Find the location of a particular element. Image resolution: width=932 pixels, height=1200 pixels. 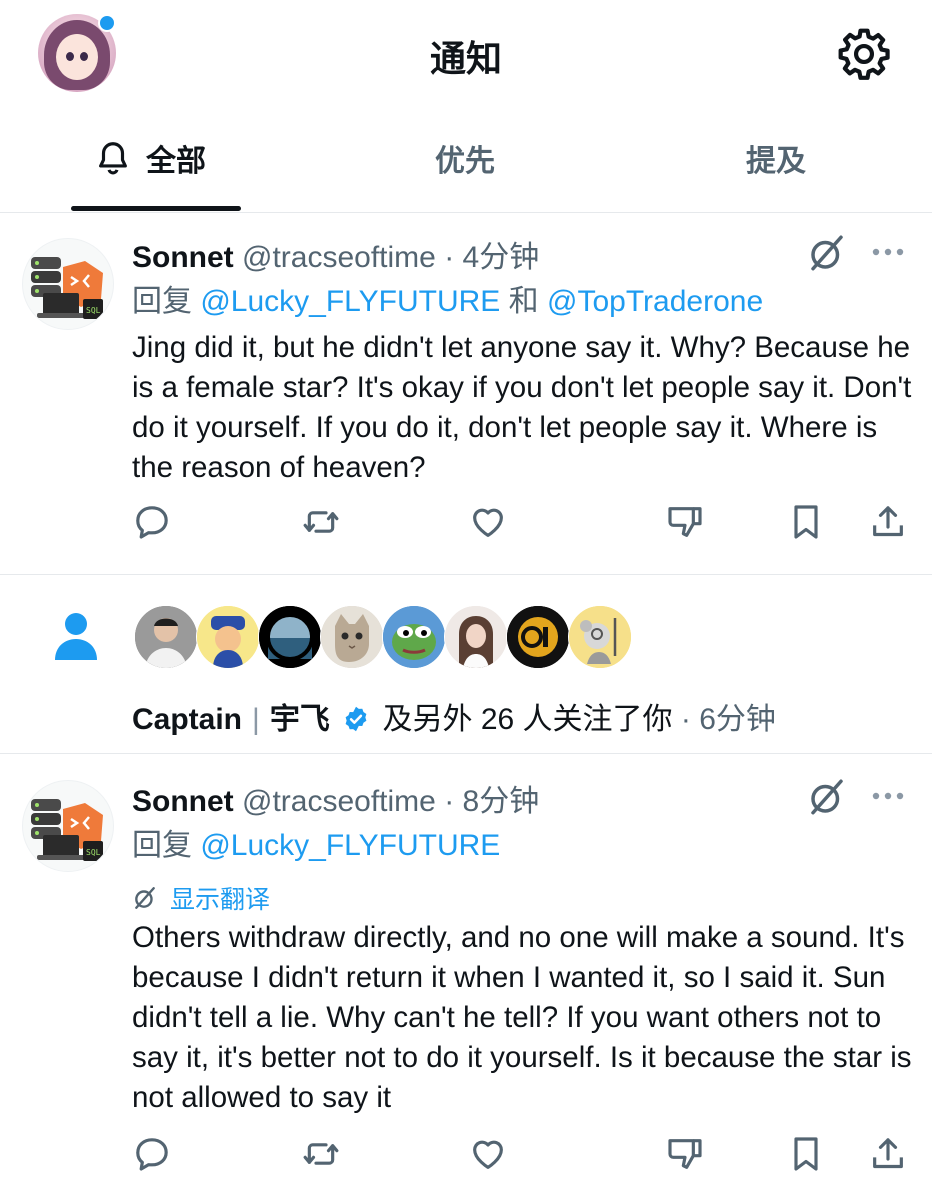

timestamp: · 6分钟 is located at coordinates (728, 719).